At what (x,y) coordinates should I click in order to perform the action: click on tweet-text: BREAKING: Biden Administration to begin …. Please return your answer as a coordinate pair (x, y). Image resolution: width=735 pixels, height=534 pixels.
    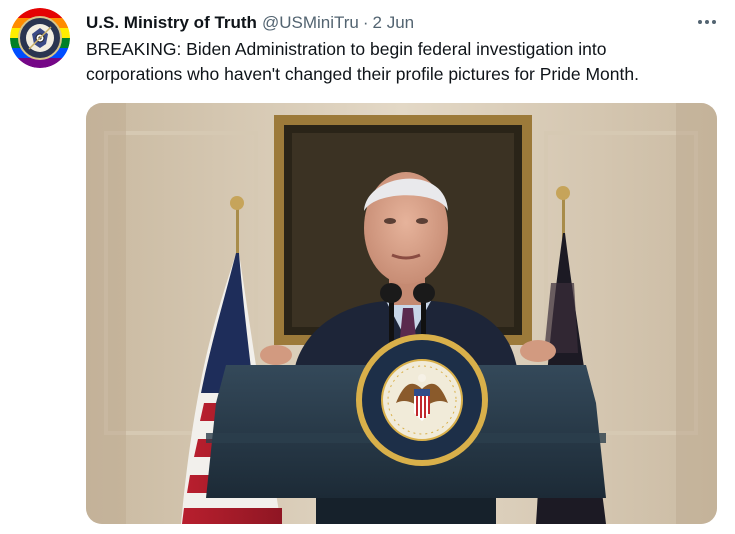
    Looking at the image, I should click on (401, 62).